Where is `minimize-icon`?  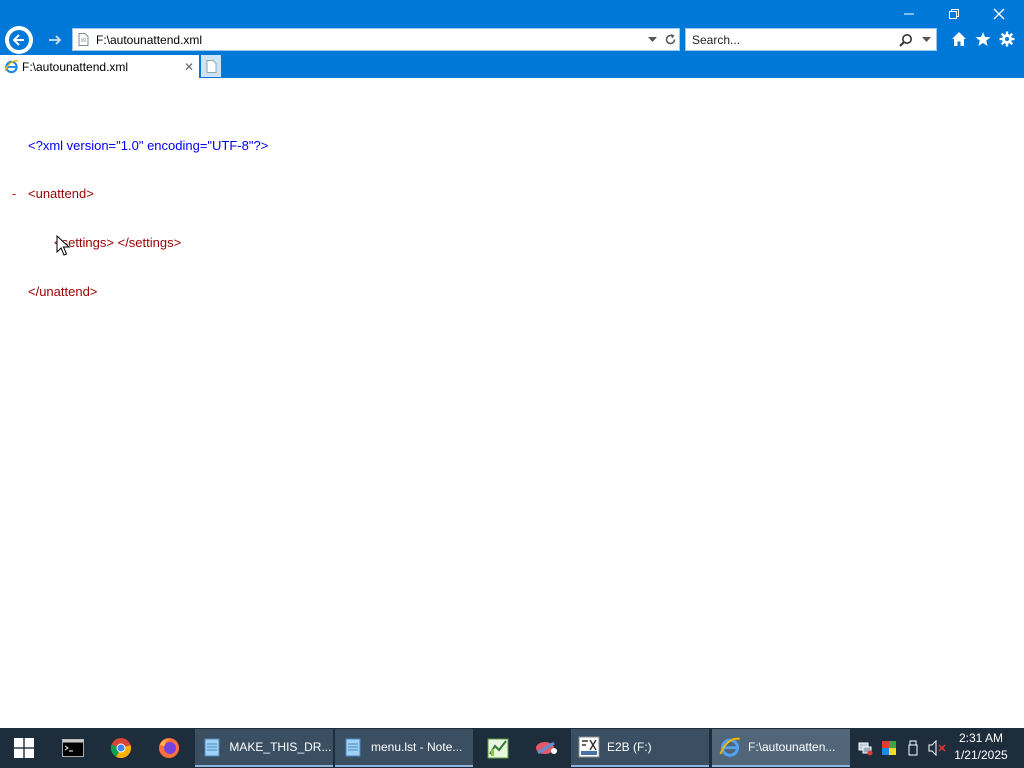 minimize-icon is located at coordinates (909, 14).